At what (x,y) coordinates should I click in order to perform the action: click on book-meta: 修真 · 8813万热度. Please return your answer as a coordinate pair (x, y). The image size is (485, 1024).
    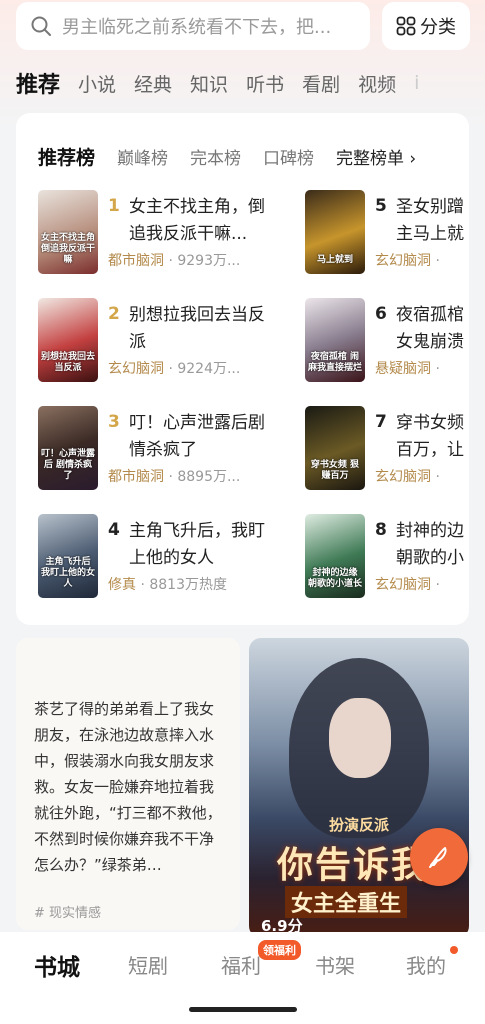
    Looking at the image, I should click on (167, 584).